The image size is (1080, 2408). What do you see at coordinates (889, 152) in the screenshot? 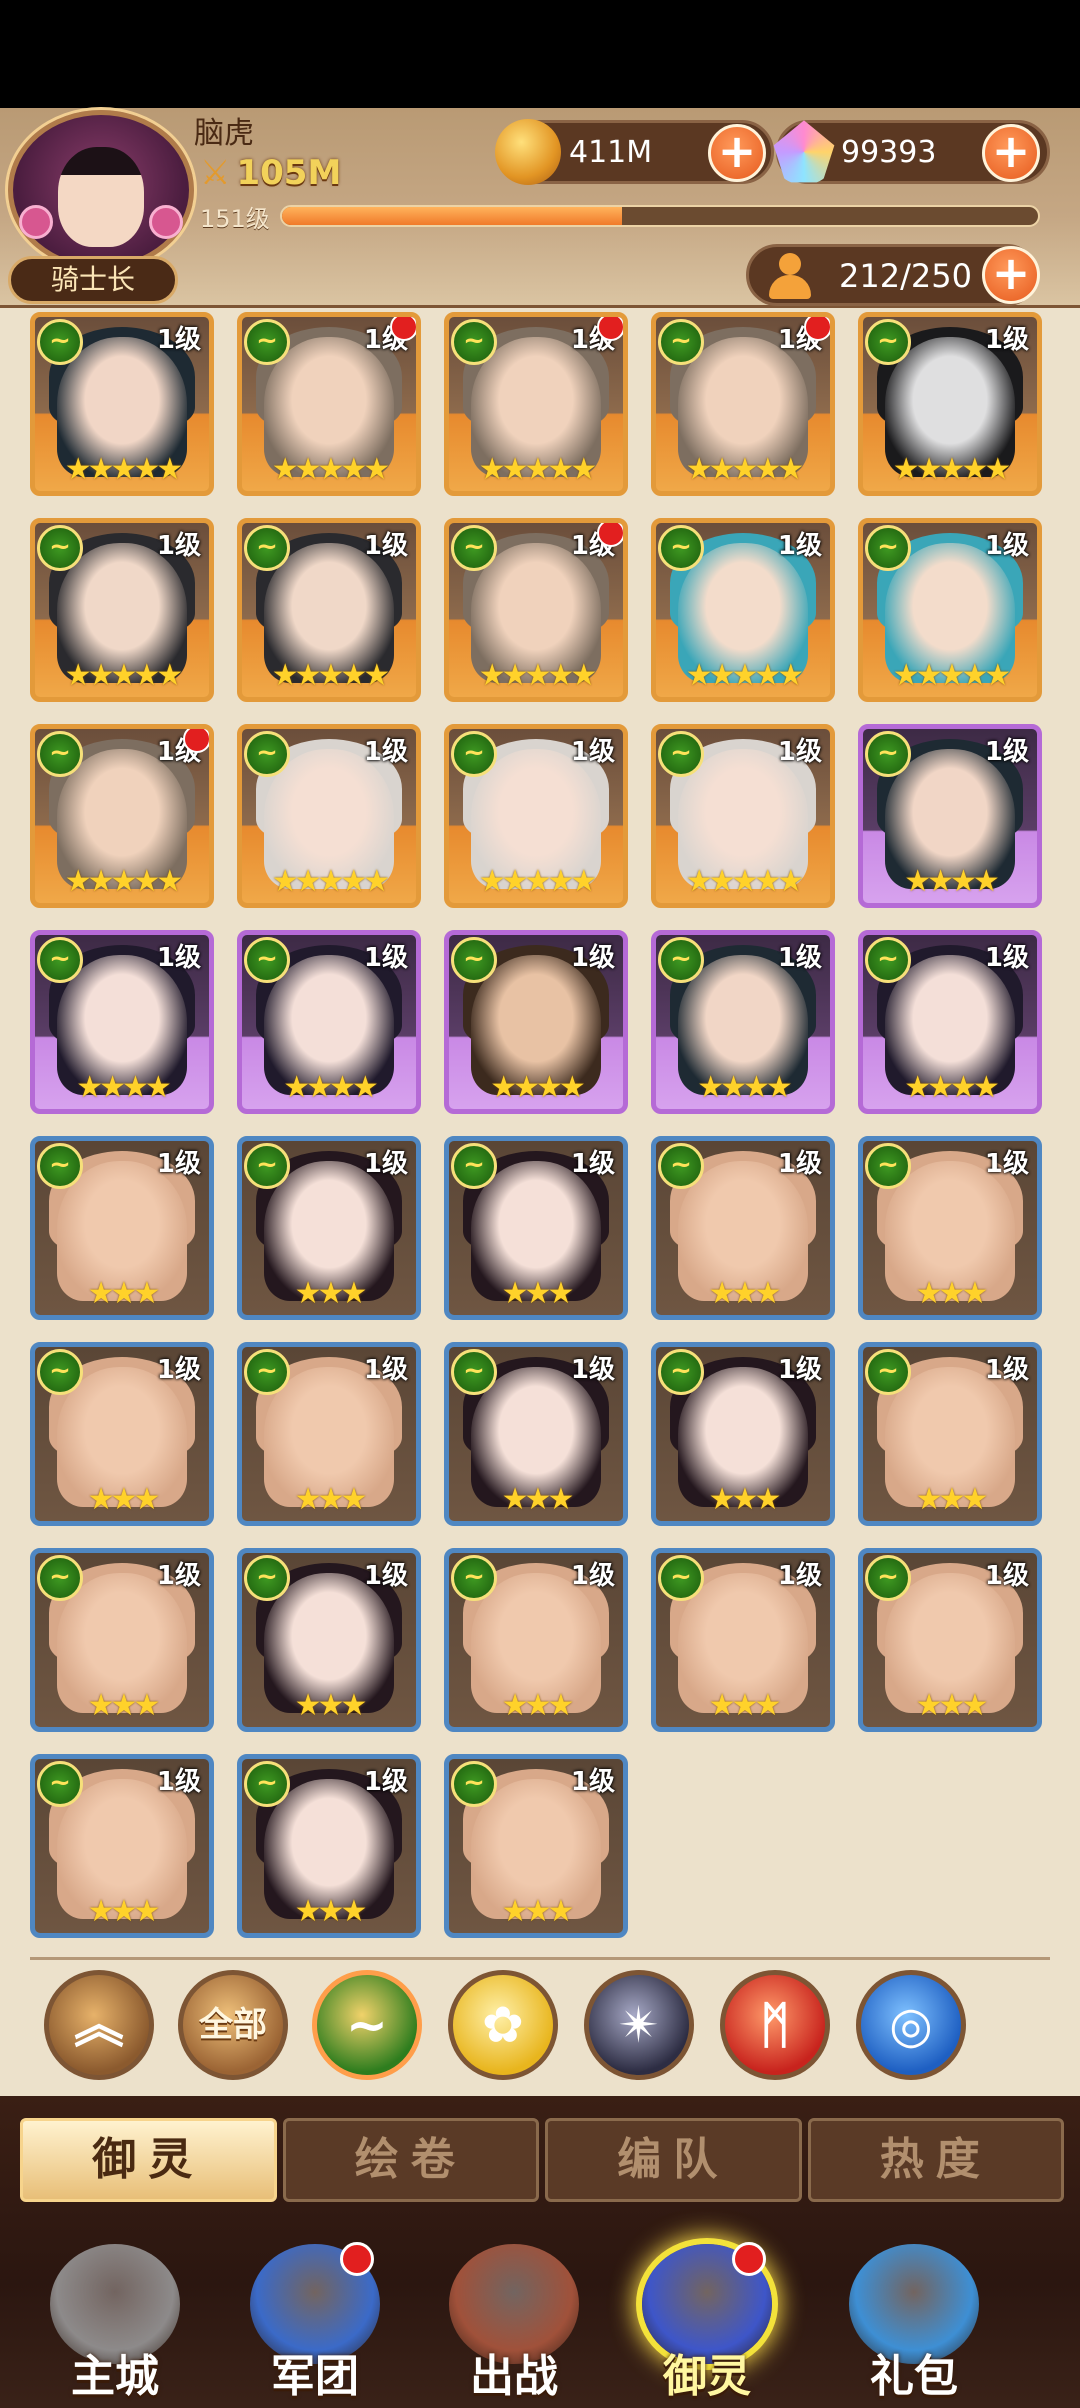
I see `gem-value: 99393` at bounding box center [889, 152].